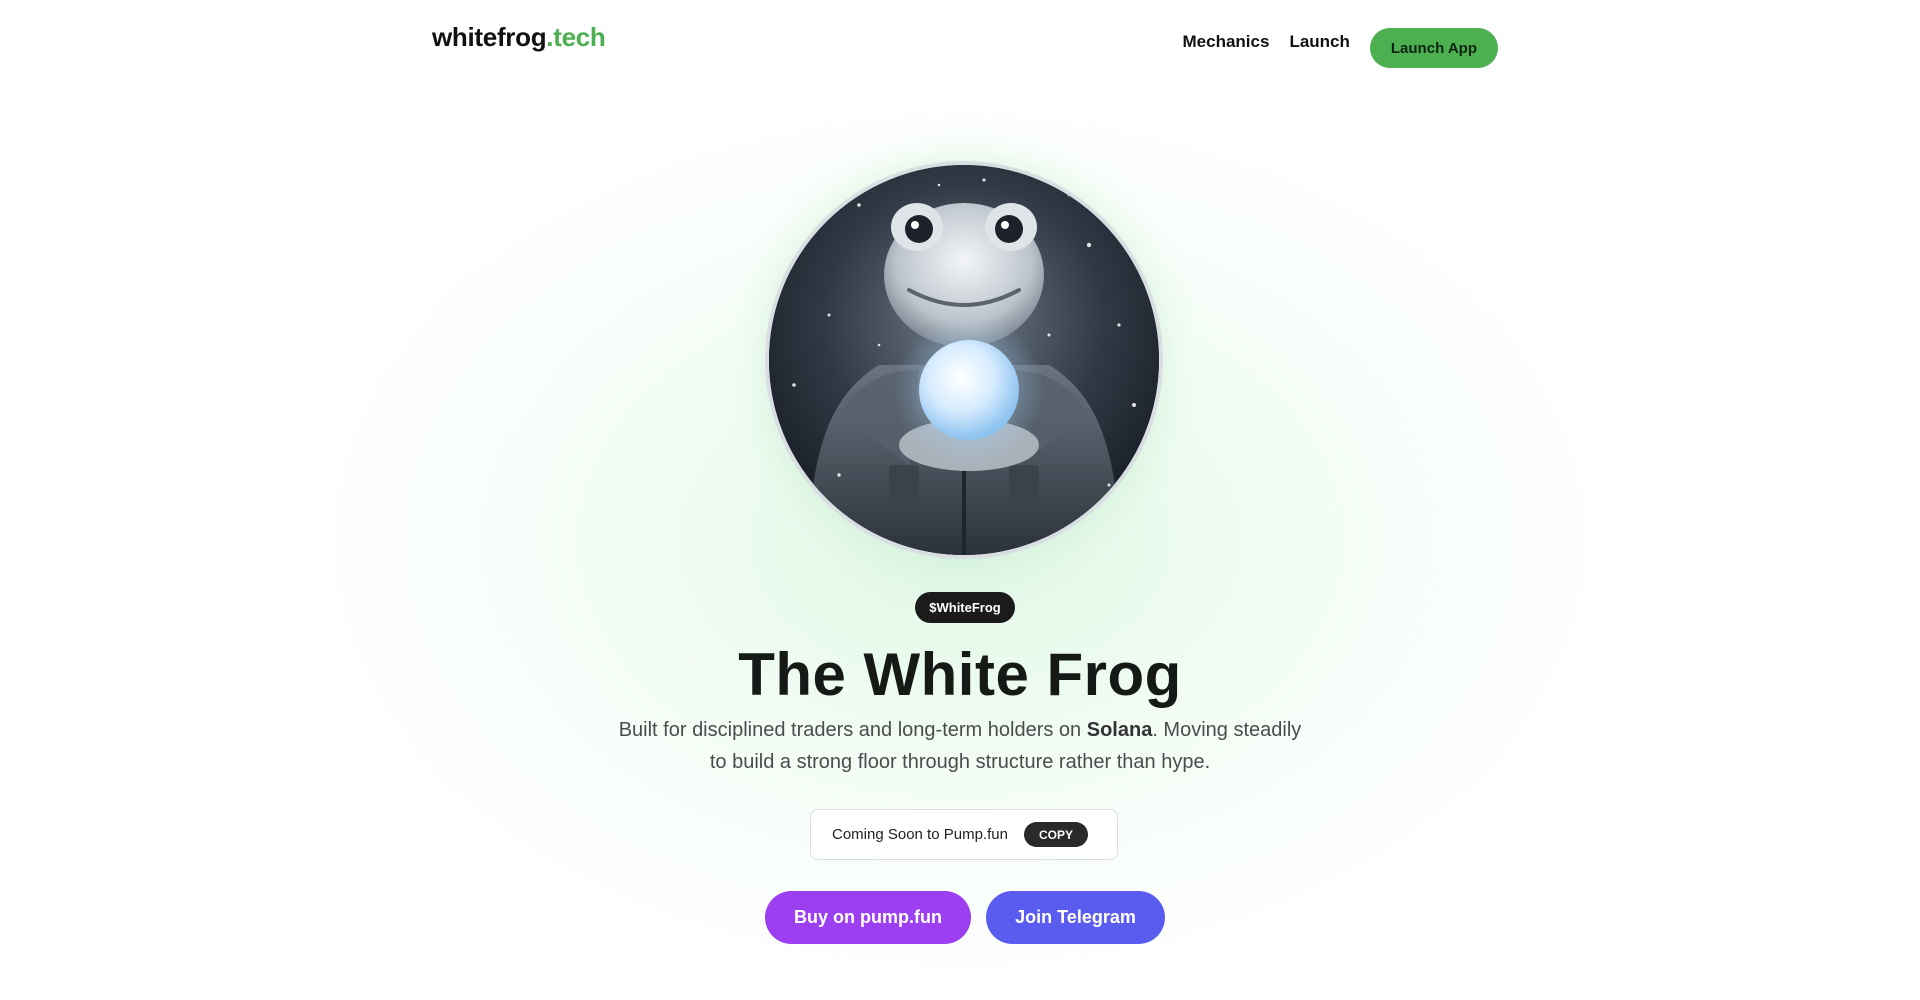 The height and width of the screenshot is (1000, 1920). Describe the element at coordinates (576, 37) in the screenshot. I see `logo-accent-text: .tech` at that location.